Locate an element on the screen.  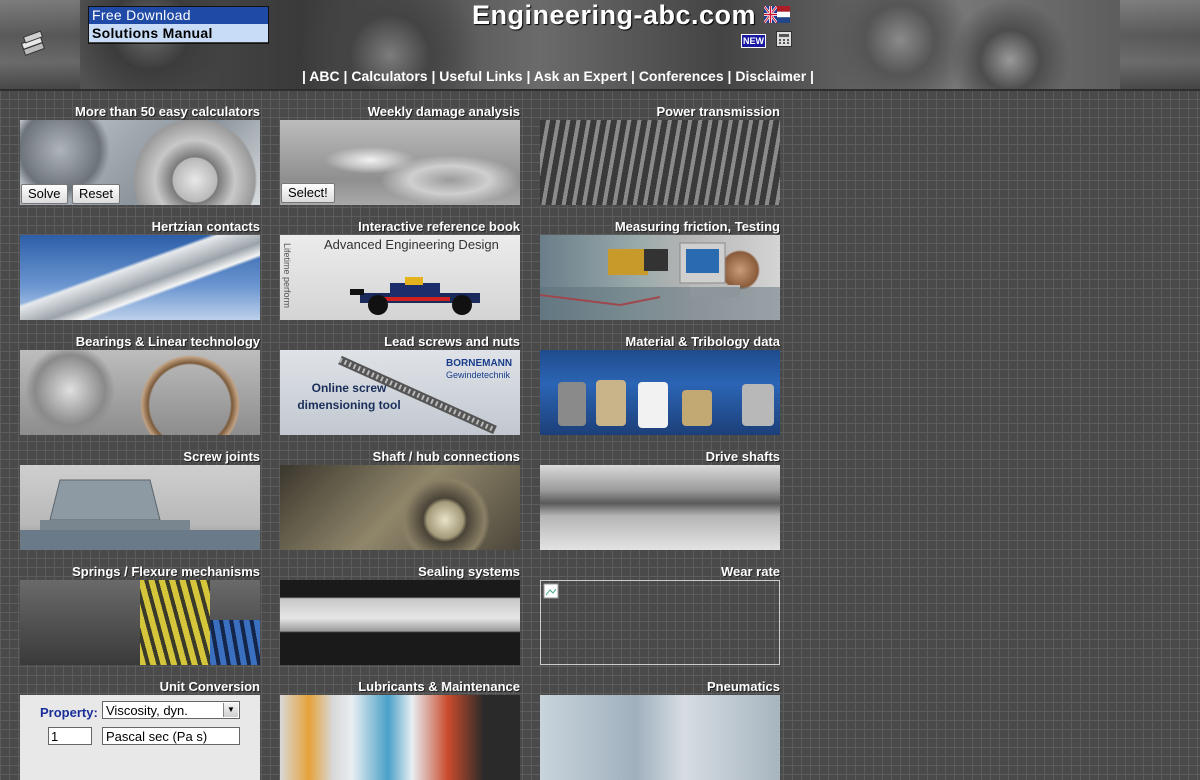
free-download-box: Free Download Solutions Manual is located at coordinates (178, 25).